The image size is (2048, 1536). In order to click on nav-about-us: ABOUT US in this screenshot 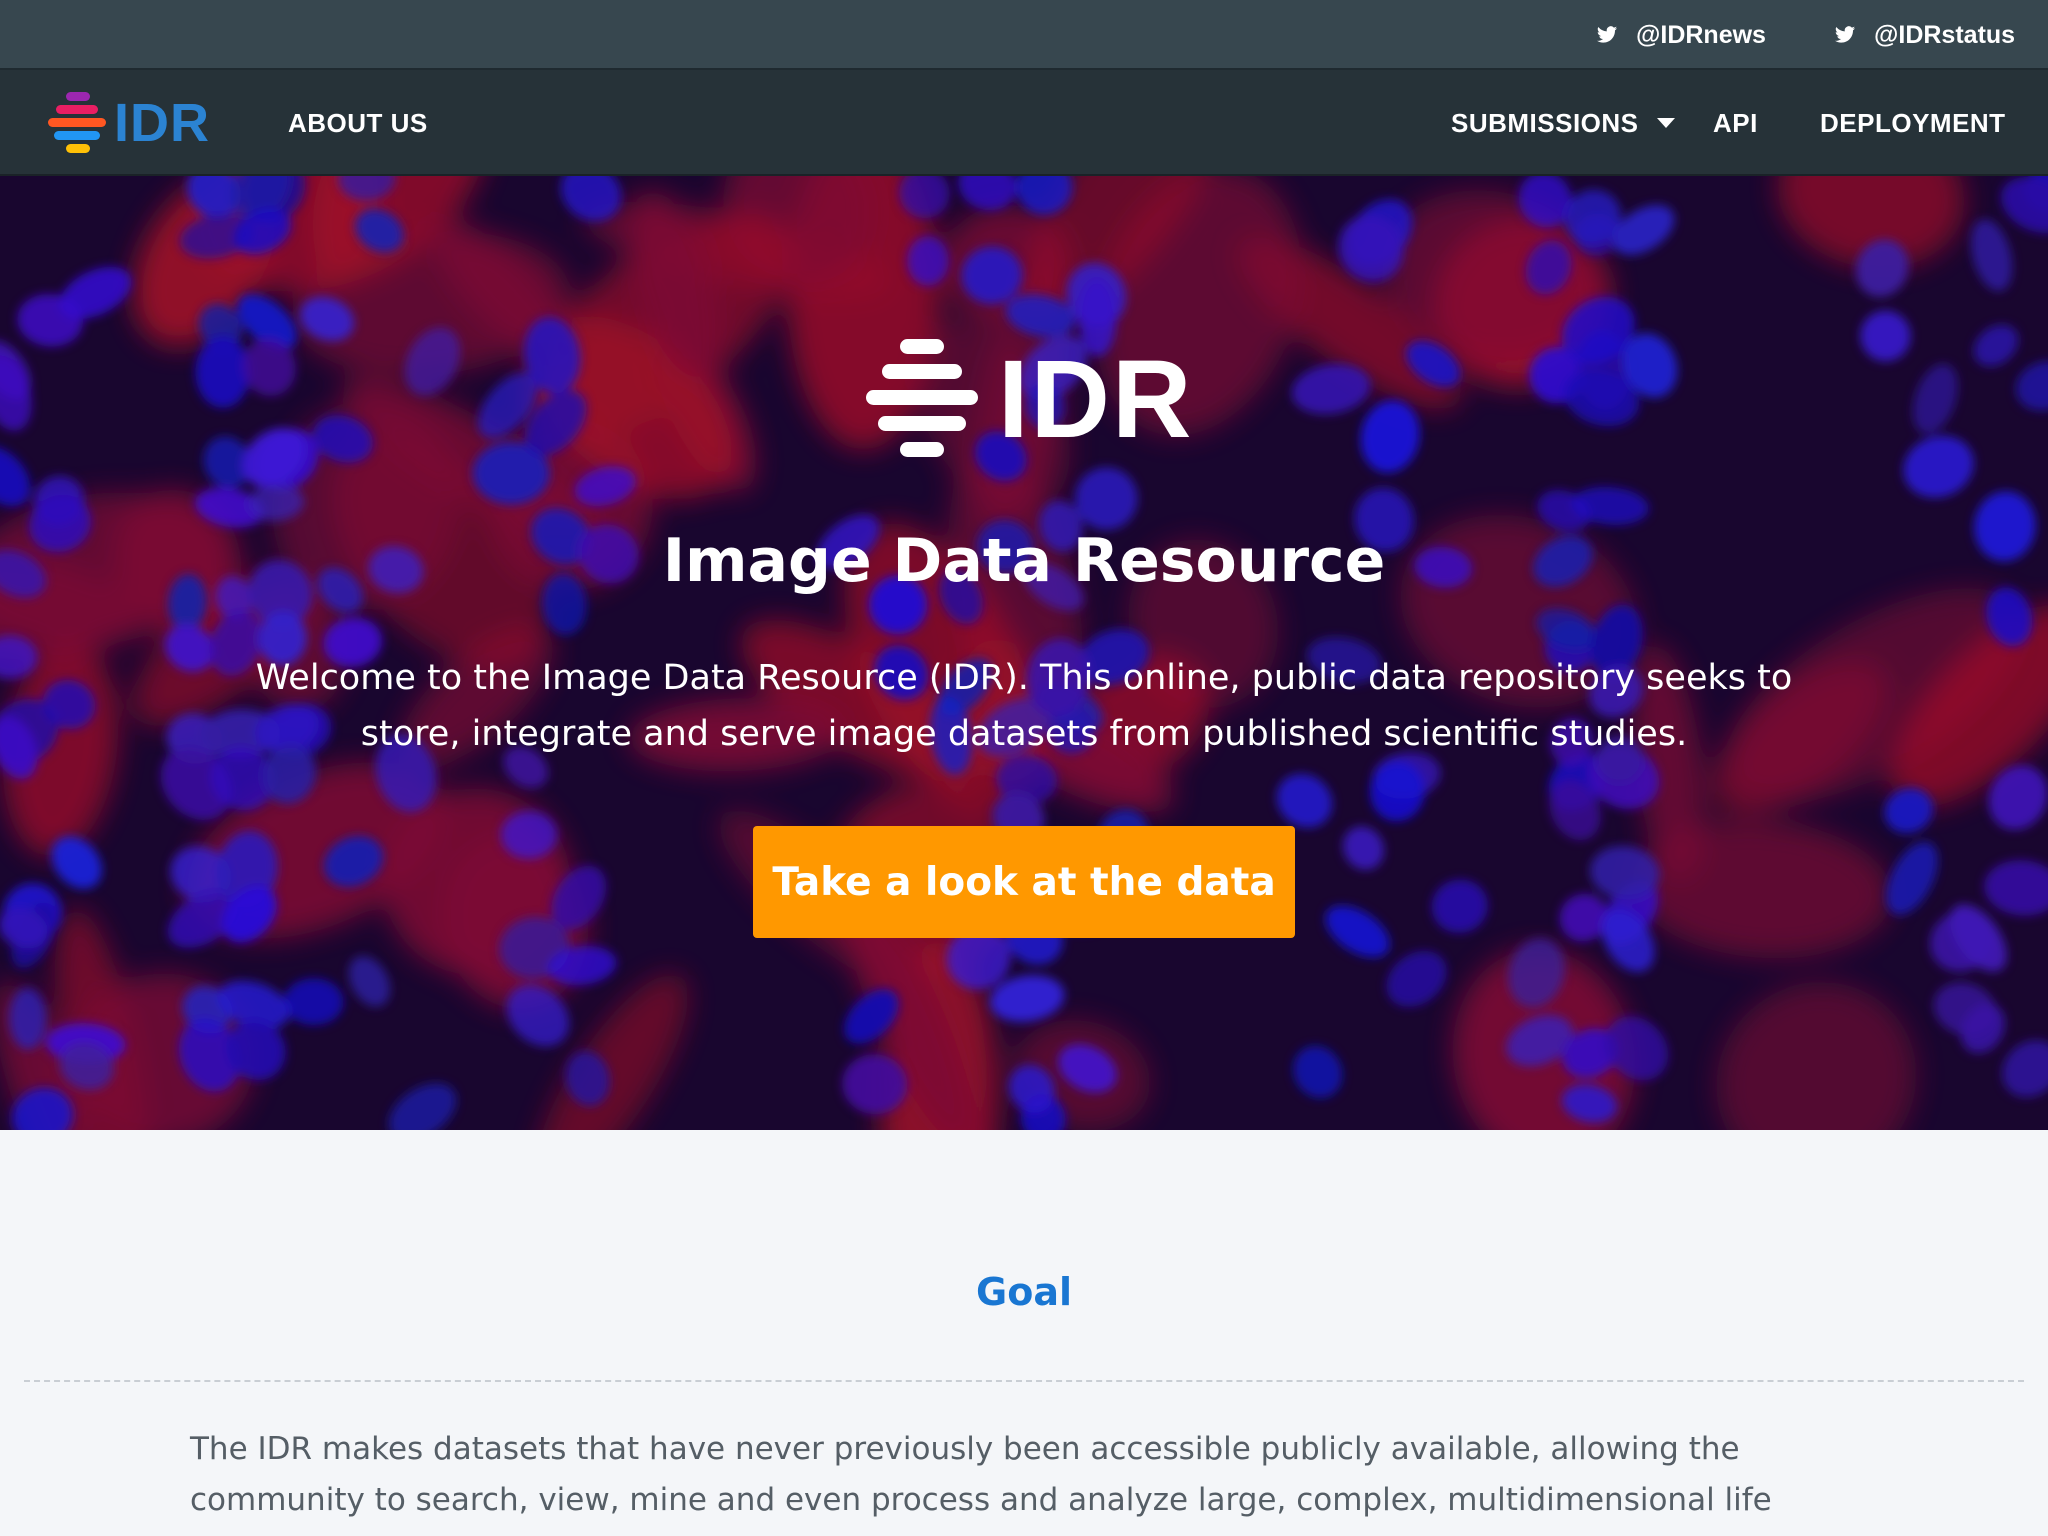, I will do `click(358, 123)`.